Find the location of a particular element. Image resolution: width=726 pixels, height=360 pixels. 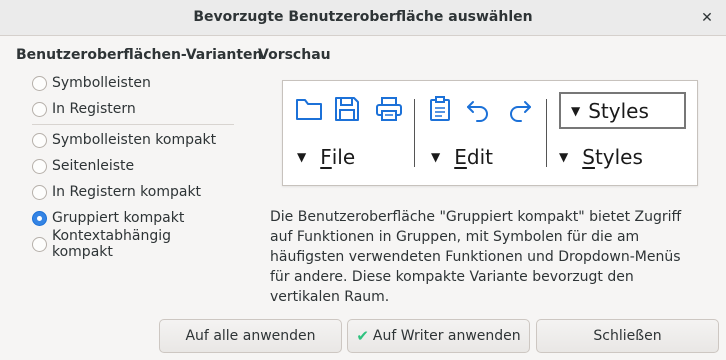

radio-label: Gruppiert kompakt is located at coordinates (118, 218).